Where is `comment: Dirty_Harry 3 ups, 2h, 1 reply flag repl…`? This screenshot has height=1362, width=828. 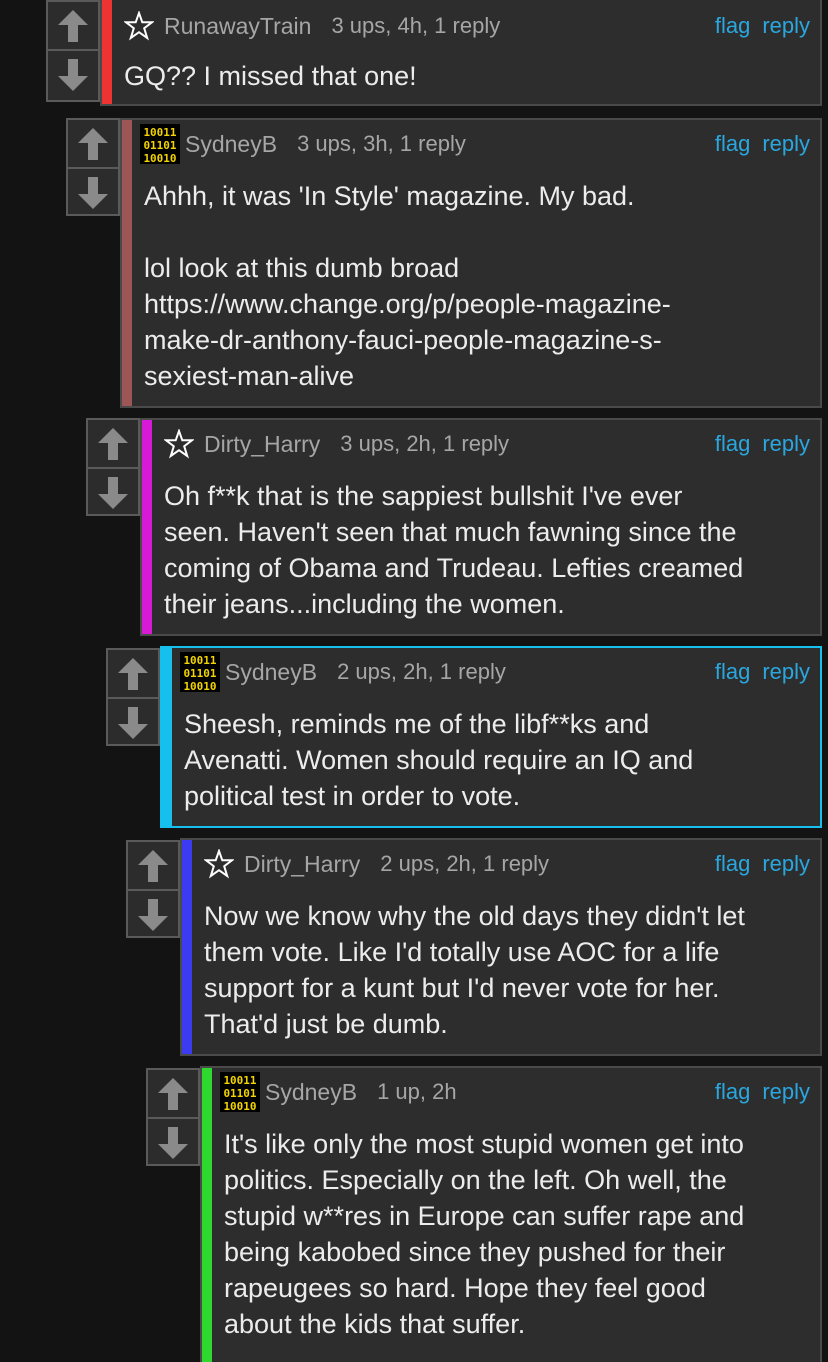 comment: Dirty_Harry 3 ups, 2h, 1 reply flag repl… is located at coordinates (454, 527).